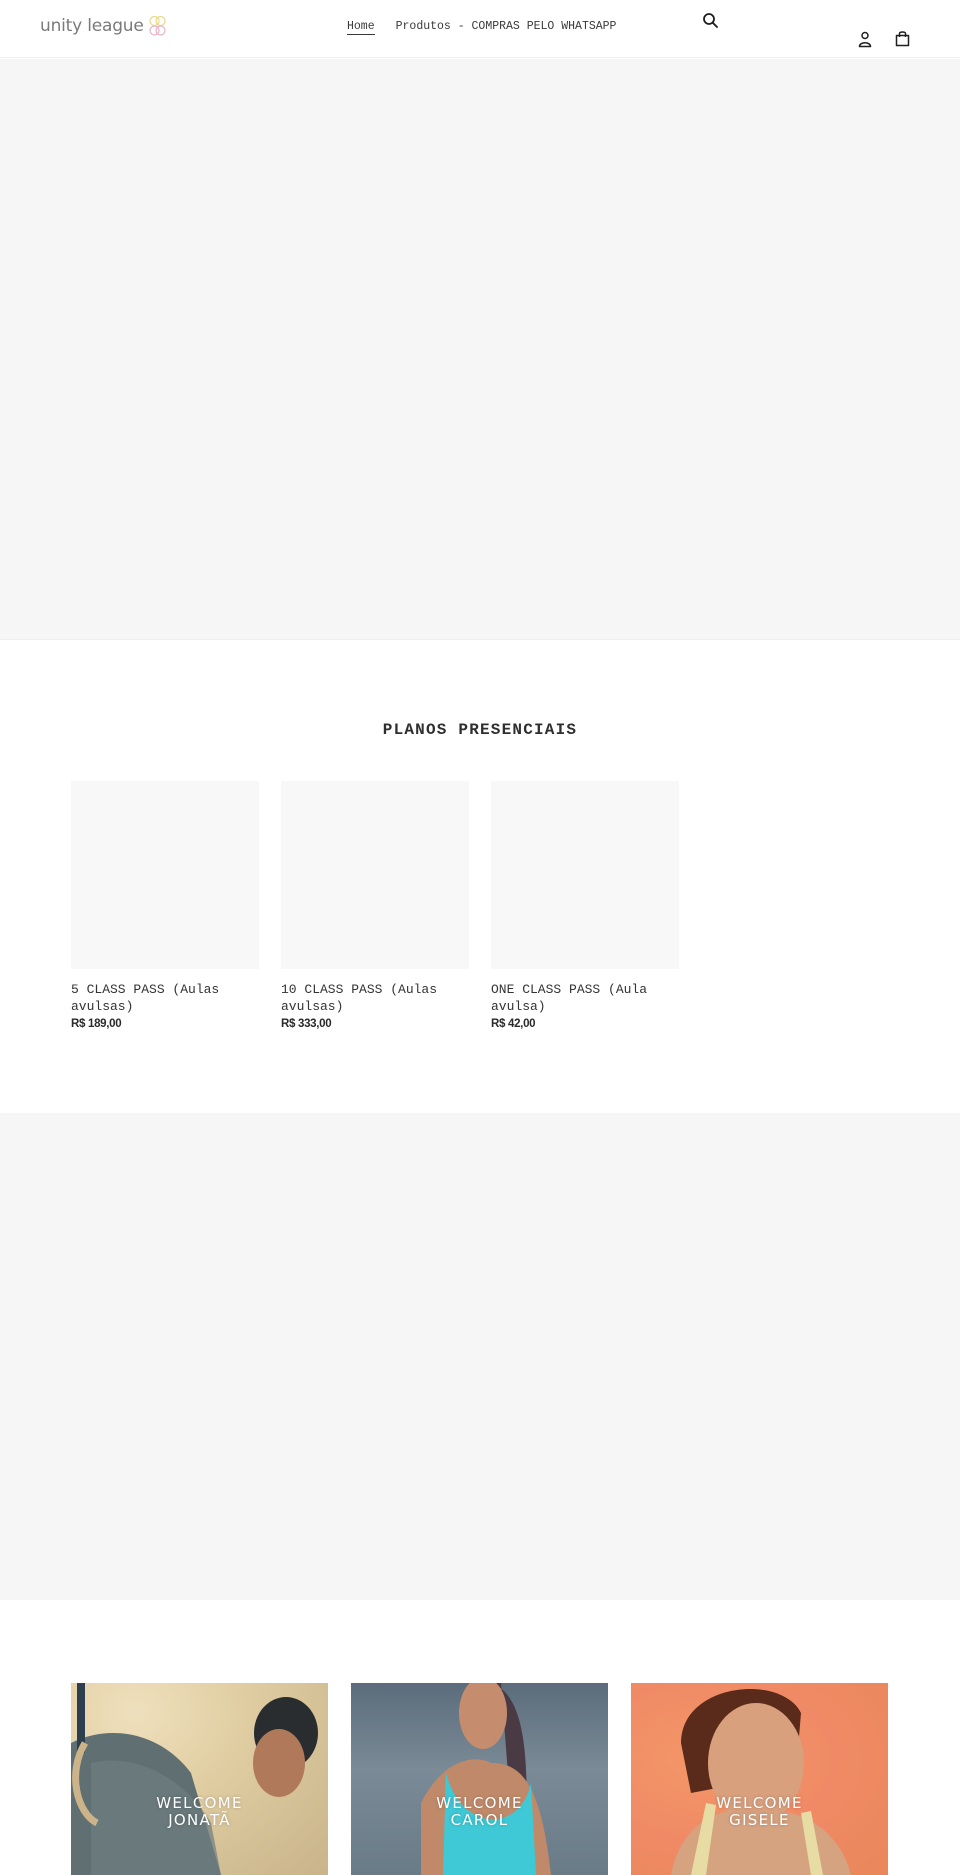 This screenshot has height=1875, width=960. Describe the element at coordinates (157, 25) in the screenshot. I see `logo-rings-icon` at that location.